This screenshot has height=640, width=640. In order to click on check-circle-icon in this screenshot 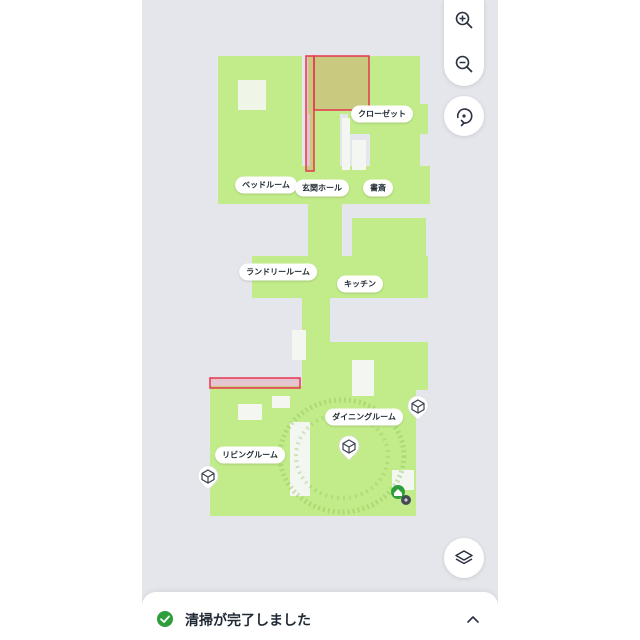, I will do `click(165, 619)`.